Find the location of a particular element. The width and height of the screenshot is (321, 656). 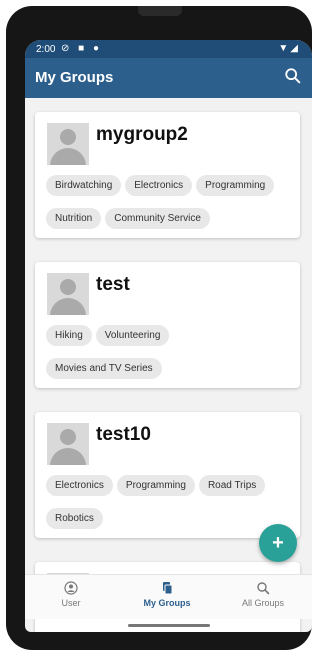

interest-tag: Road Trips is located at coordinates (232, 485).